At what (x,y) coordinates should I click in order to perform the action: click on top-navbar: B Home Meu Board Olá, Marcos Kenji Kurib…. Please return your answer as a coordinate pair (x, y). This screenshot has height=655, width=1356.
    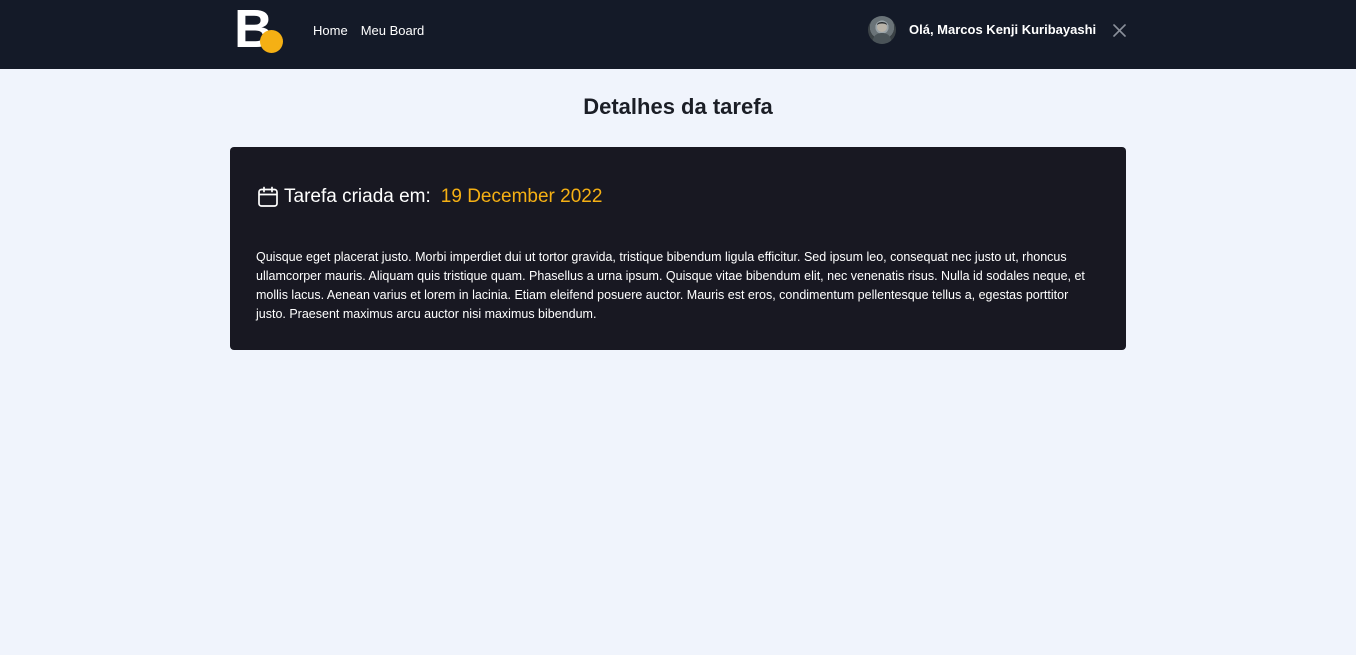
    Looking at the image, I should click on (678, 34).